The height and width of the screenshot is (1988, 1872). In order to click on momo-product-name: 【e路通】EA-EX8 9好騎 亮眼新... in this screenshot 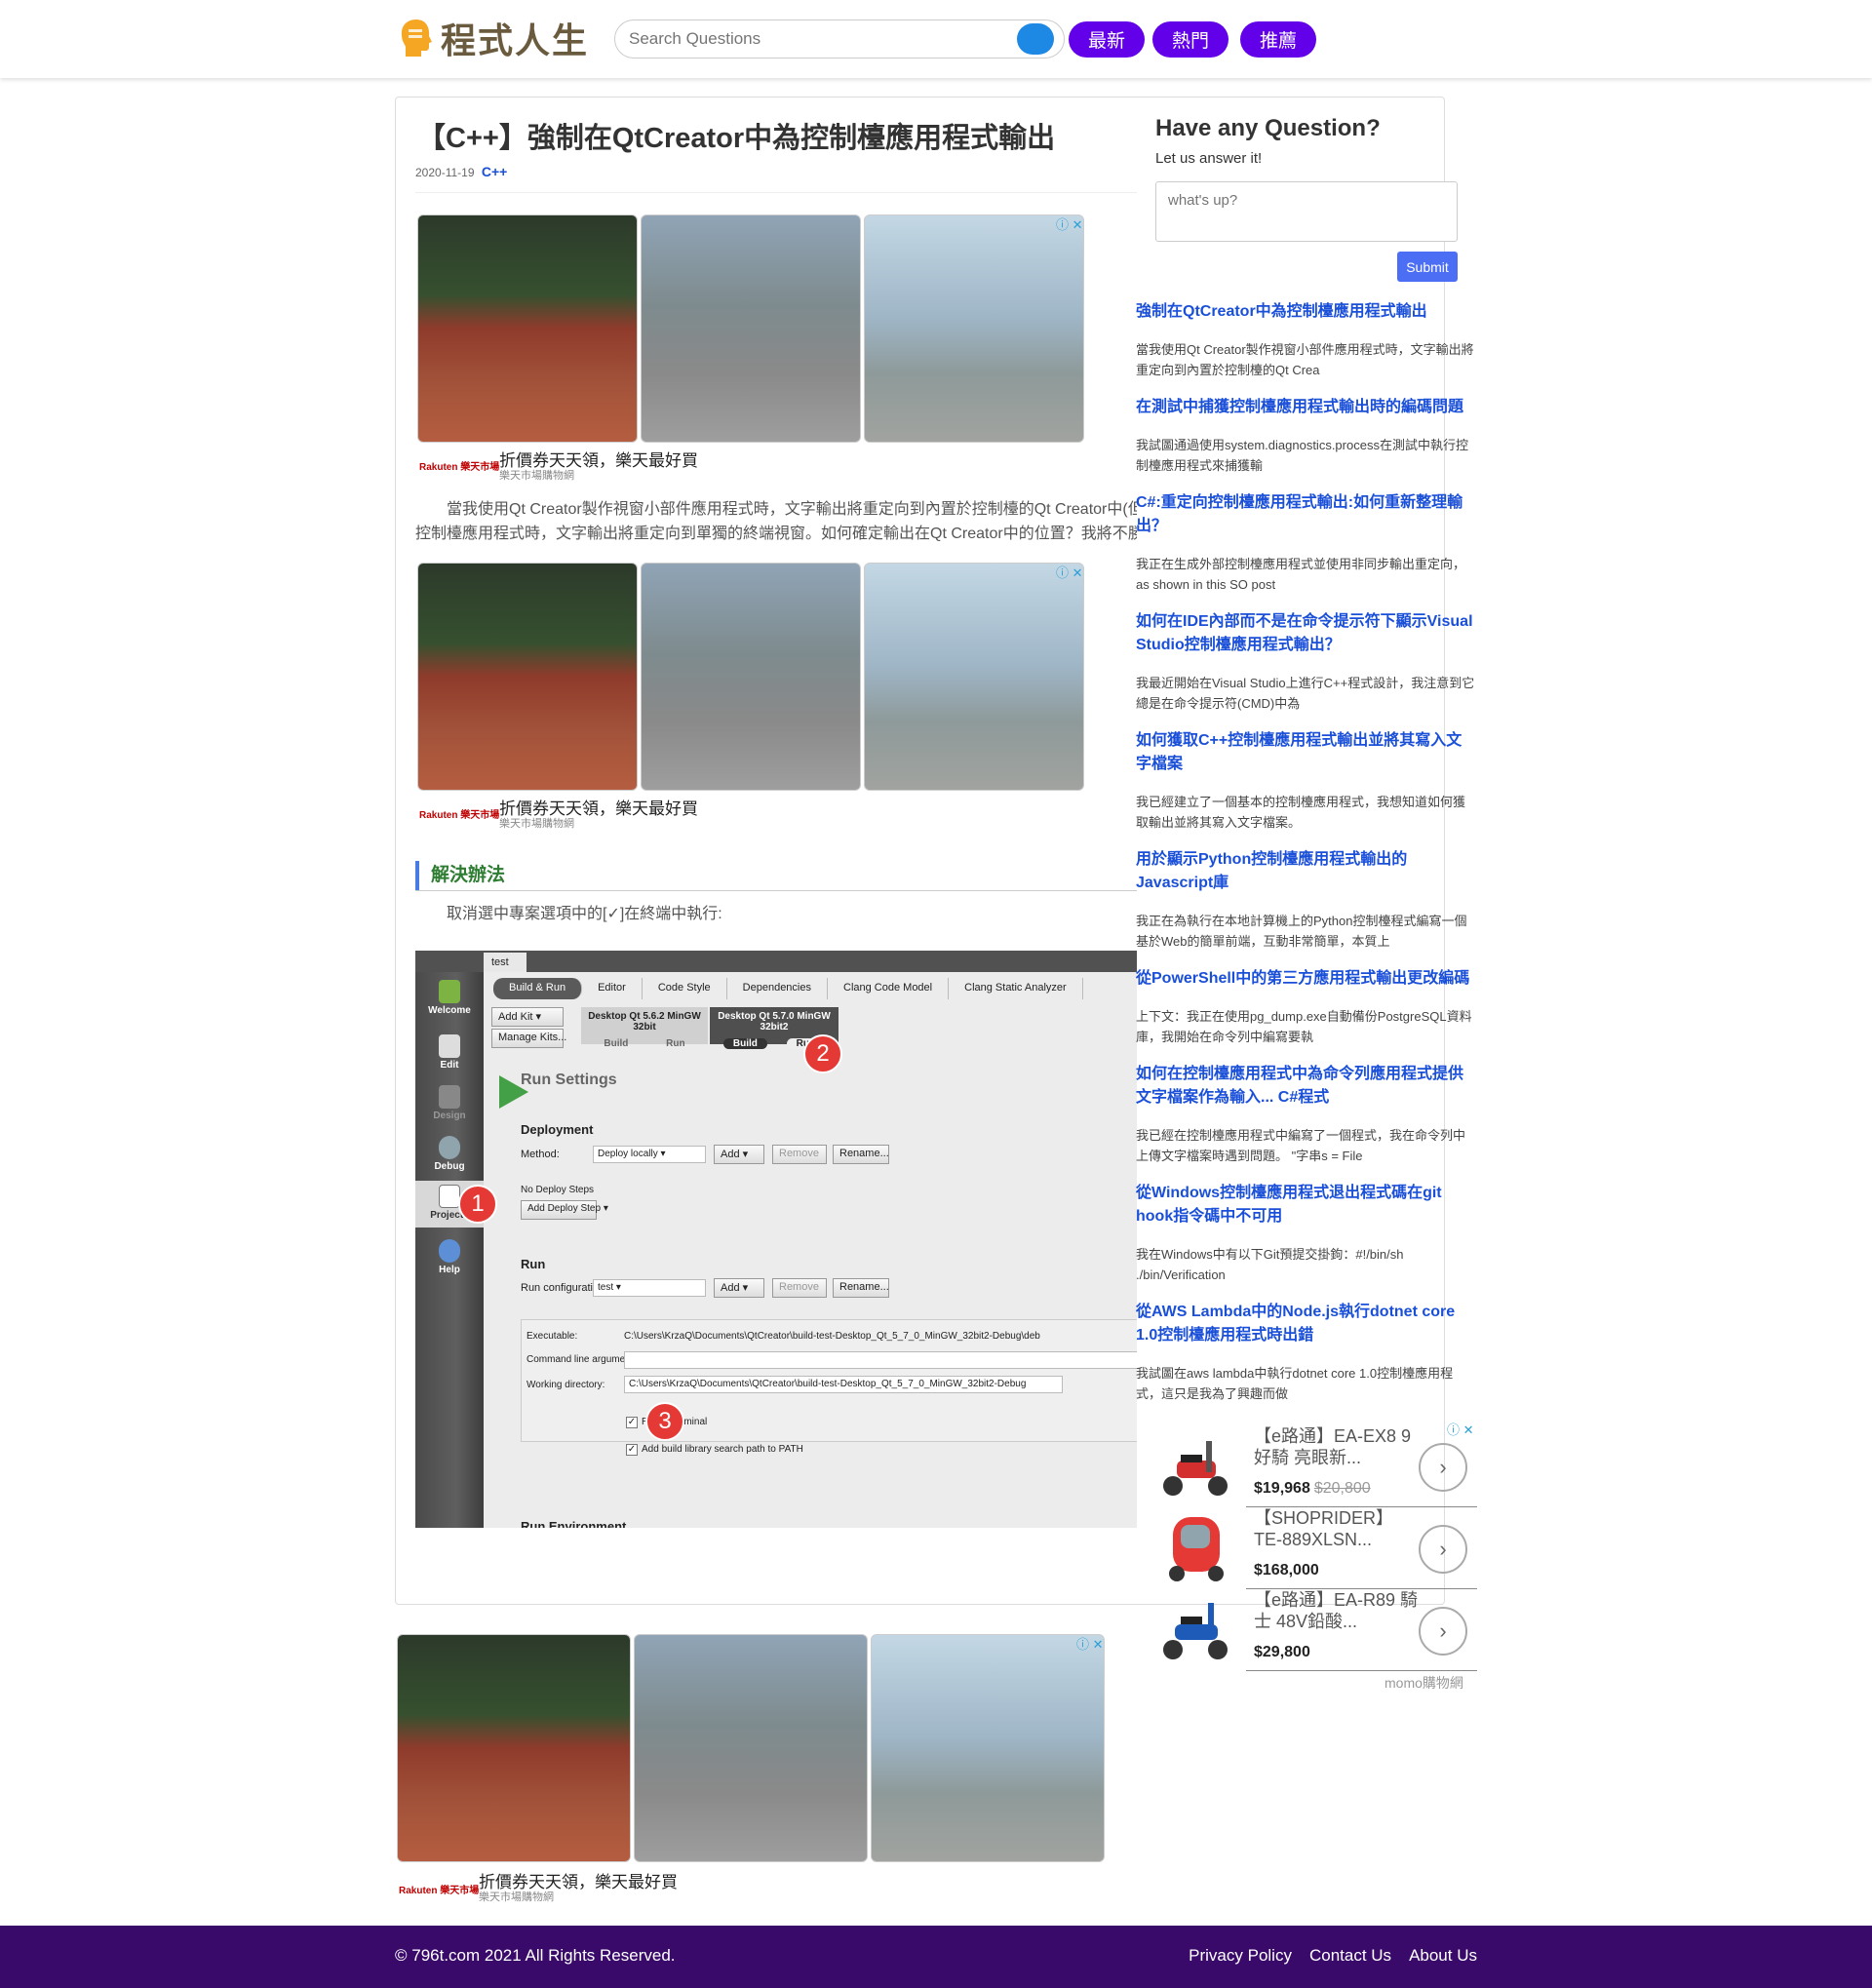, I will do `click(1337, 1446)`.